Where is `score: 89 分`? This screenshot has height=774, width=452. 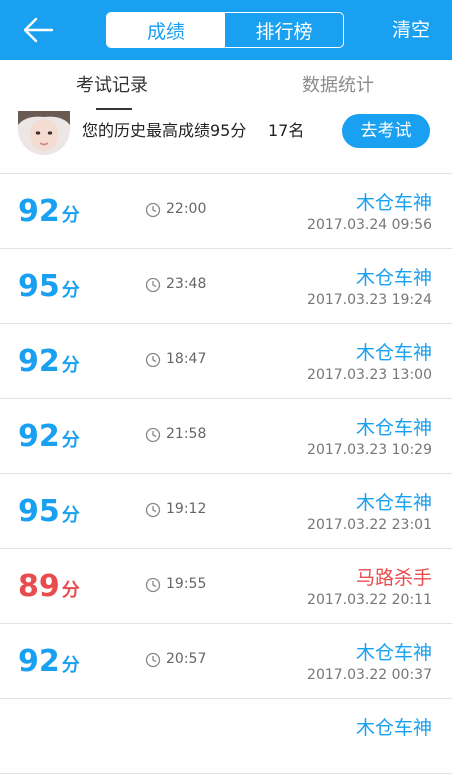
score: 89 分 is located at coordinates (49, 586).